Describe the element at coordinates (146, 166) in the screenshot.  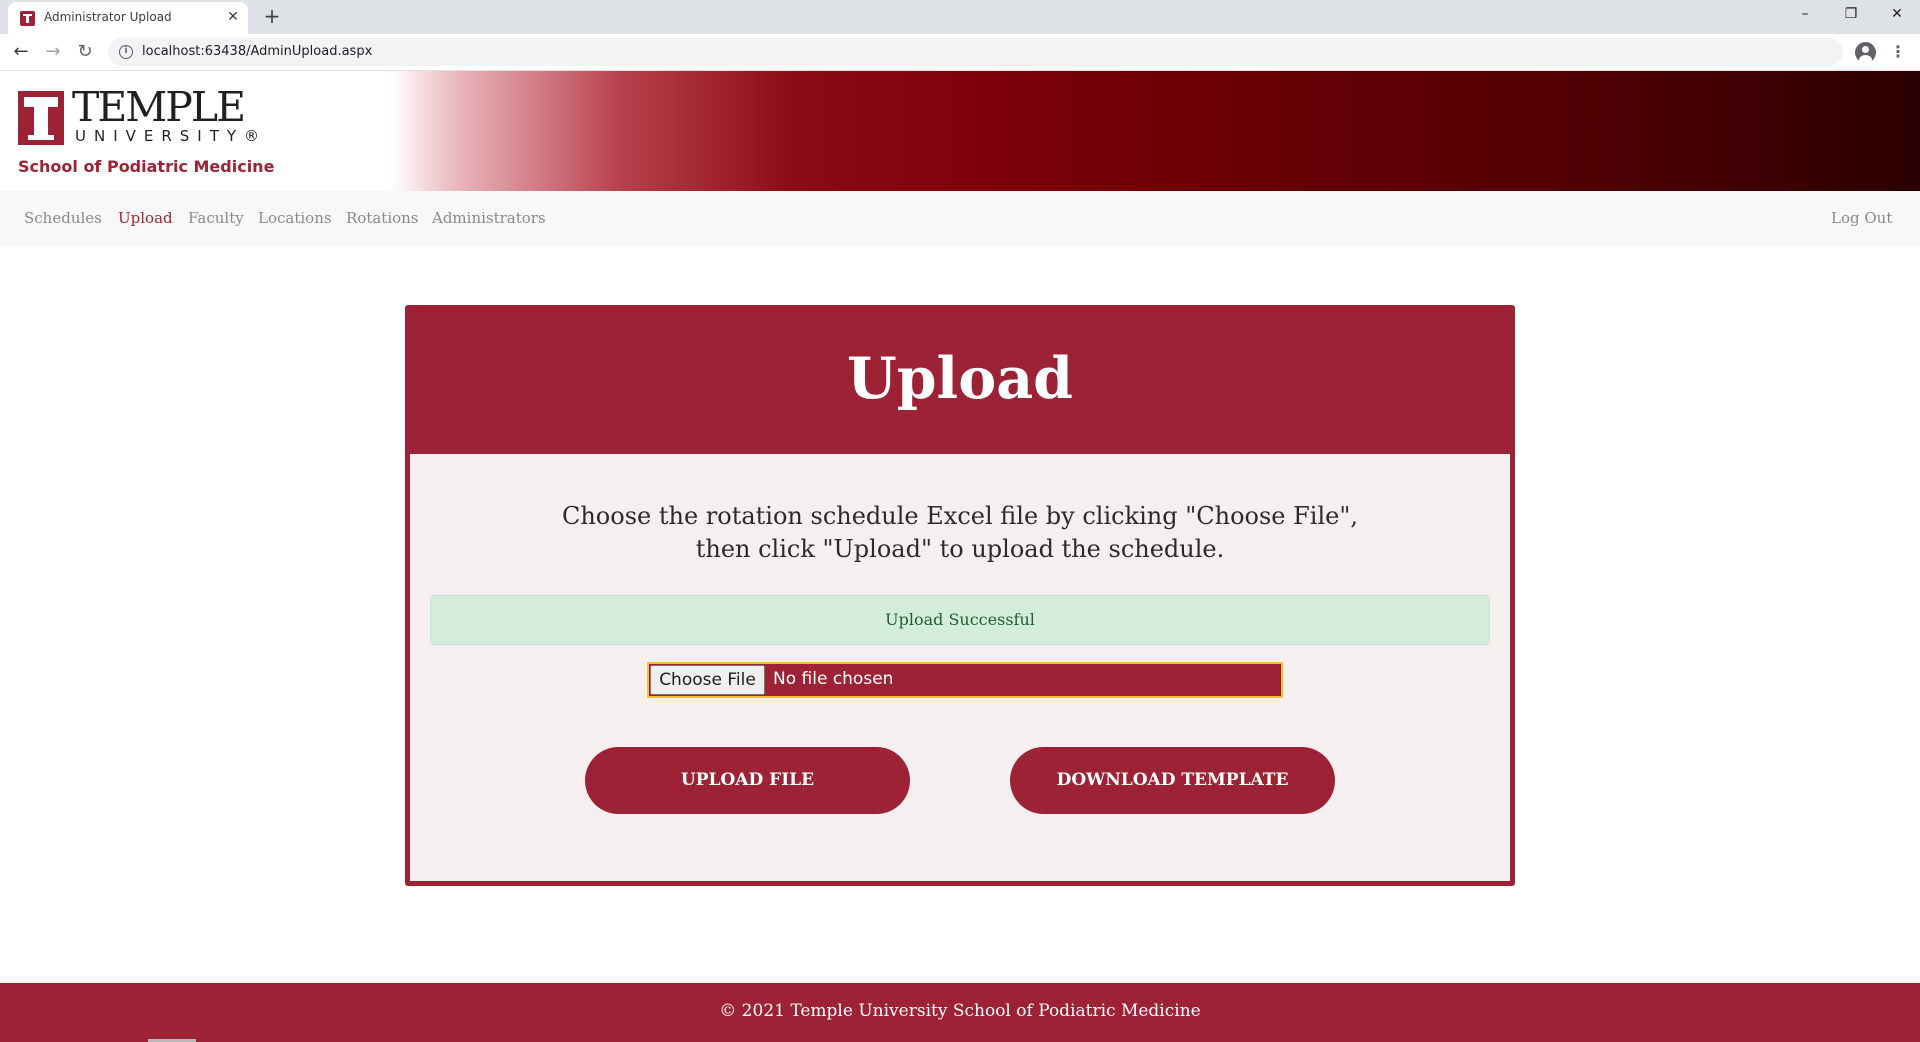
I see `school-name: School of Podiatric Medicine` at that location.